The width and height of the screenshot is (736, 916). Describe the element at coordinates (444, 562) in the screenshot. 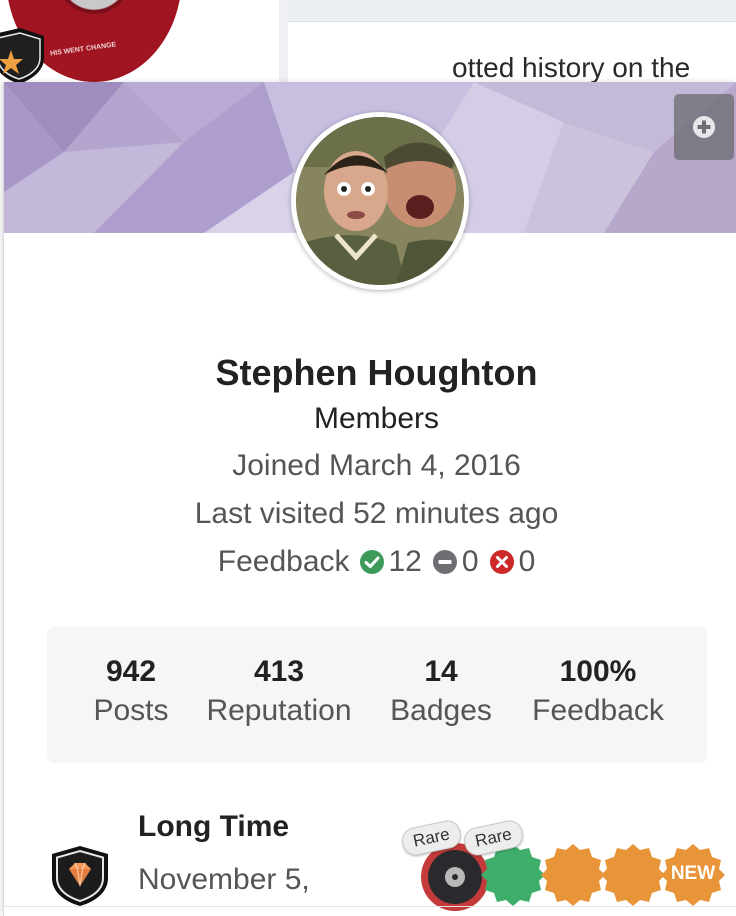

I see `minus-circle-icon` at that location.